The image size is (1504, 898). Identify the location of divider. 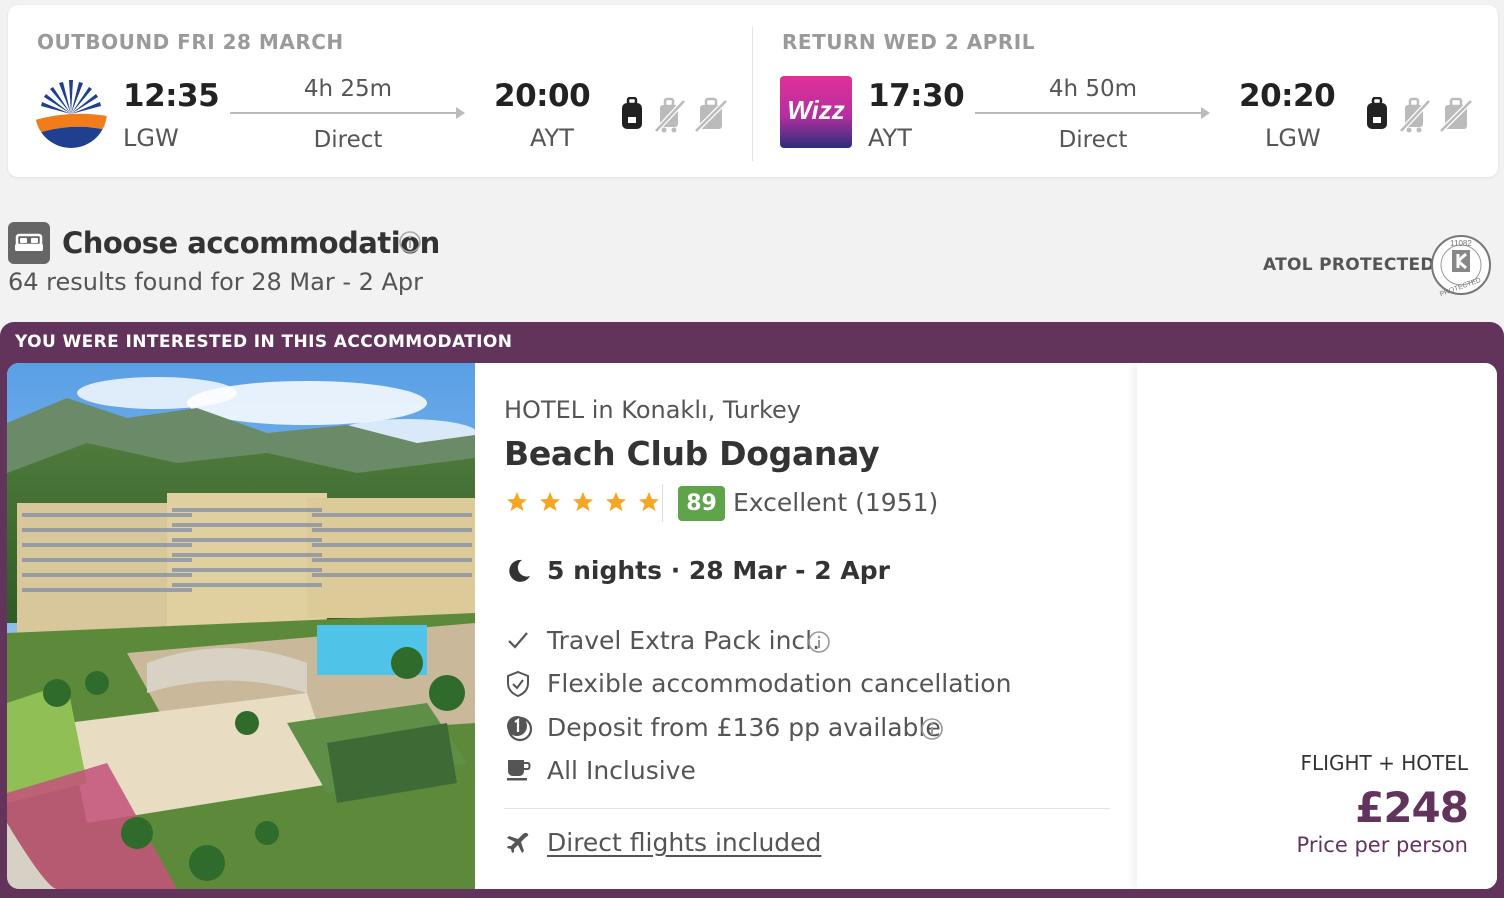
(807, 808).